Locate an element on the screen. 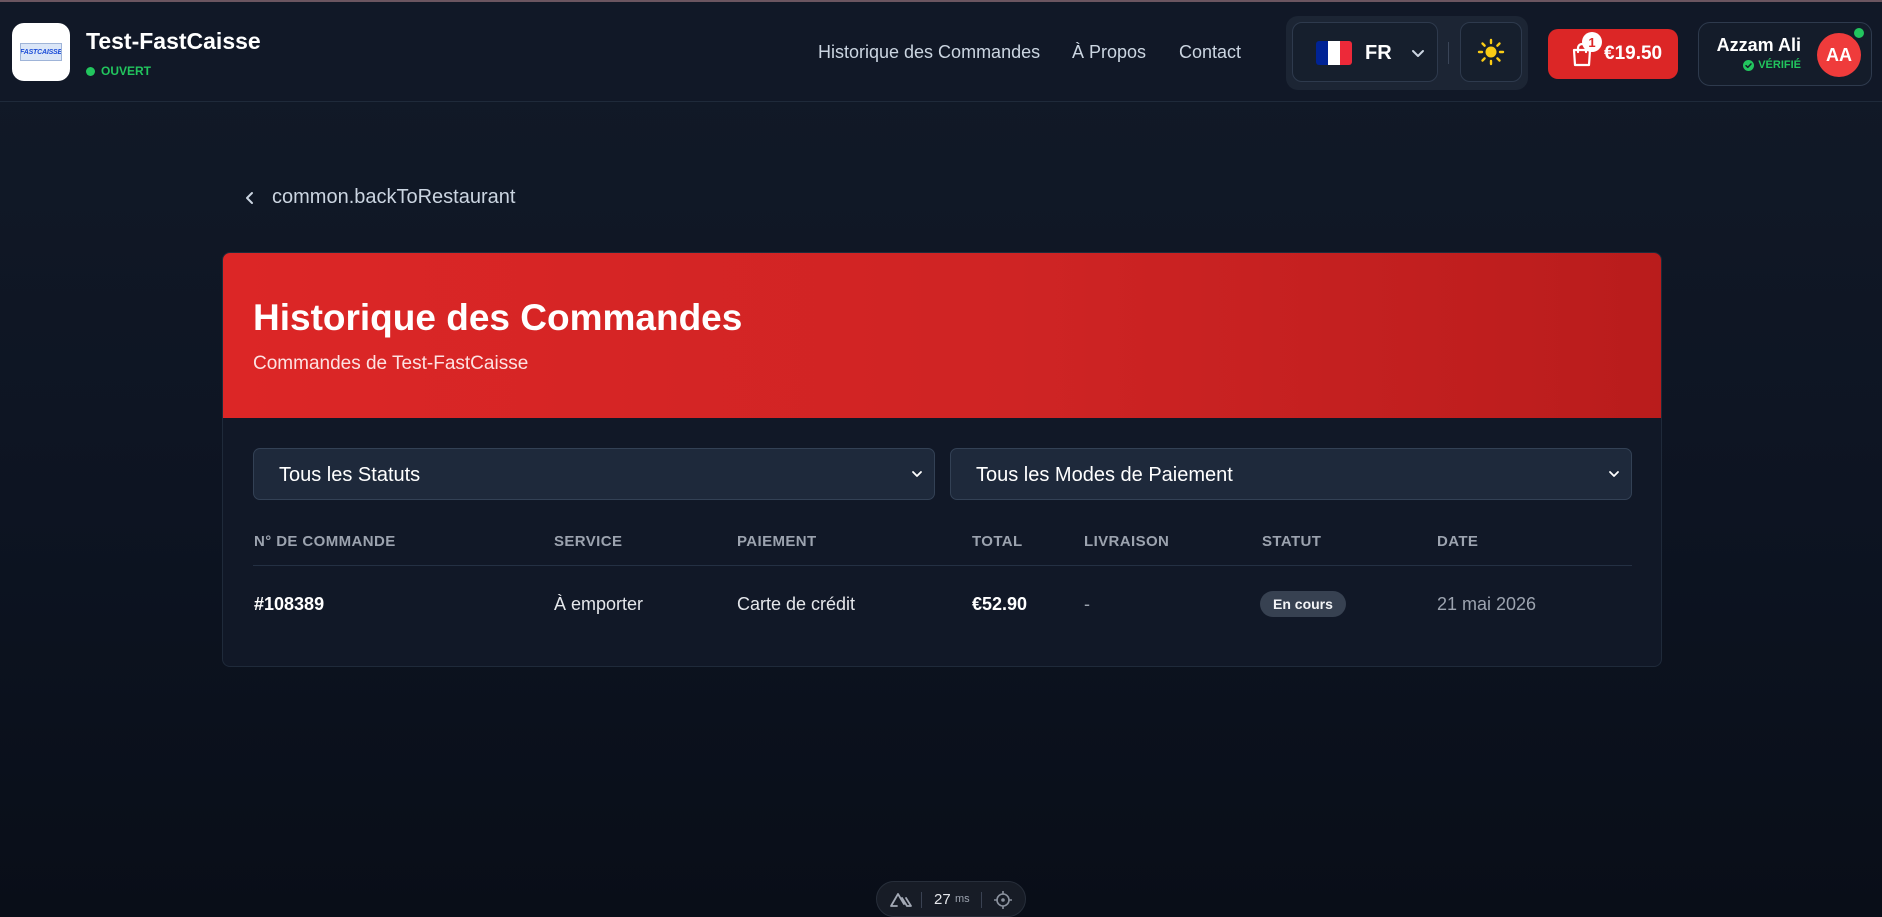  column-header-order-number: N° DE COMMANDE is located at coordinates (325, 541).